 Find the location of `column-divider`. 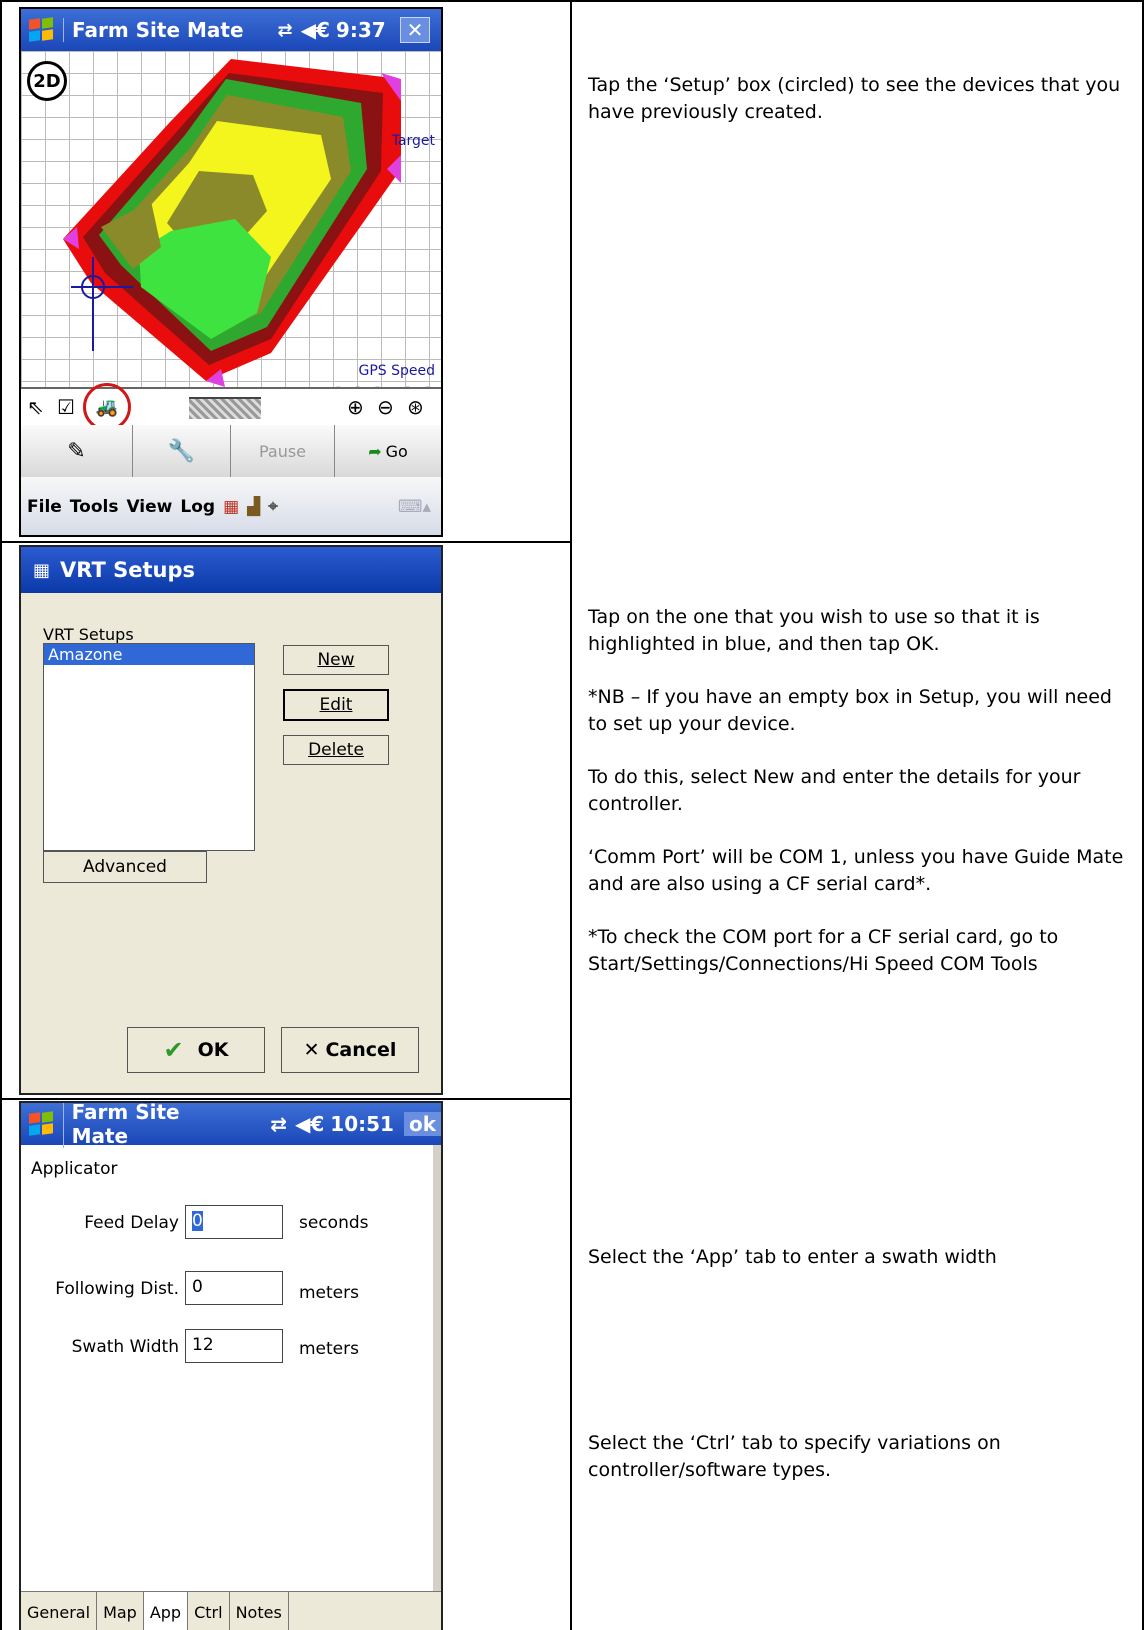

column-divider is located at coordinates (571, 815).